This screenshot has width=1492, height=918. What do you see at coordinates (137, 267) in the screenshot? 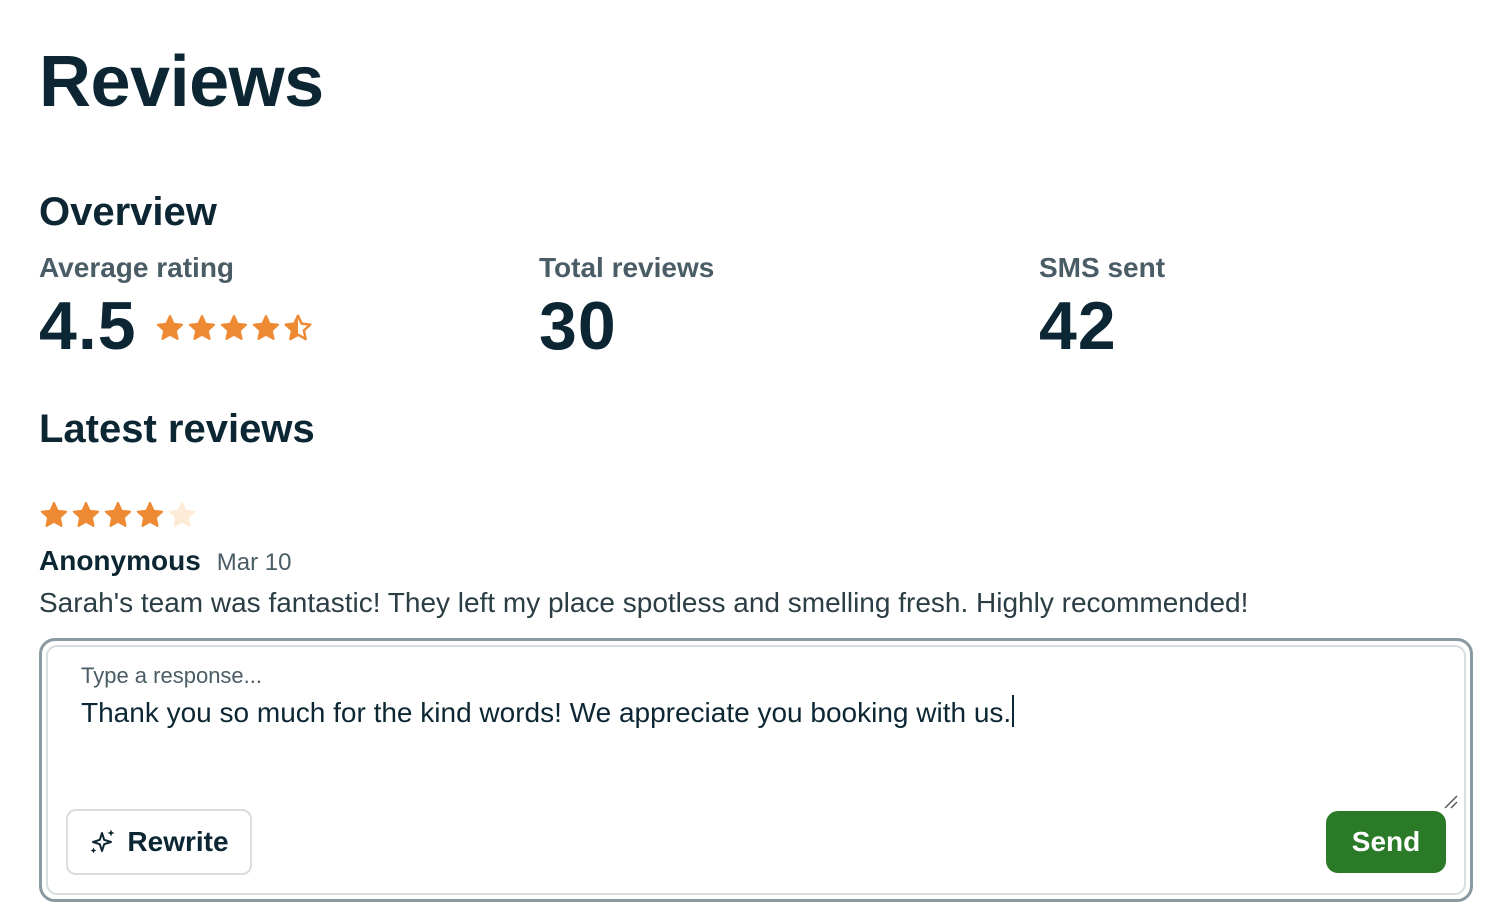
I see `average-rating-label: Average rating` at bounding box center [137, 267].